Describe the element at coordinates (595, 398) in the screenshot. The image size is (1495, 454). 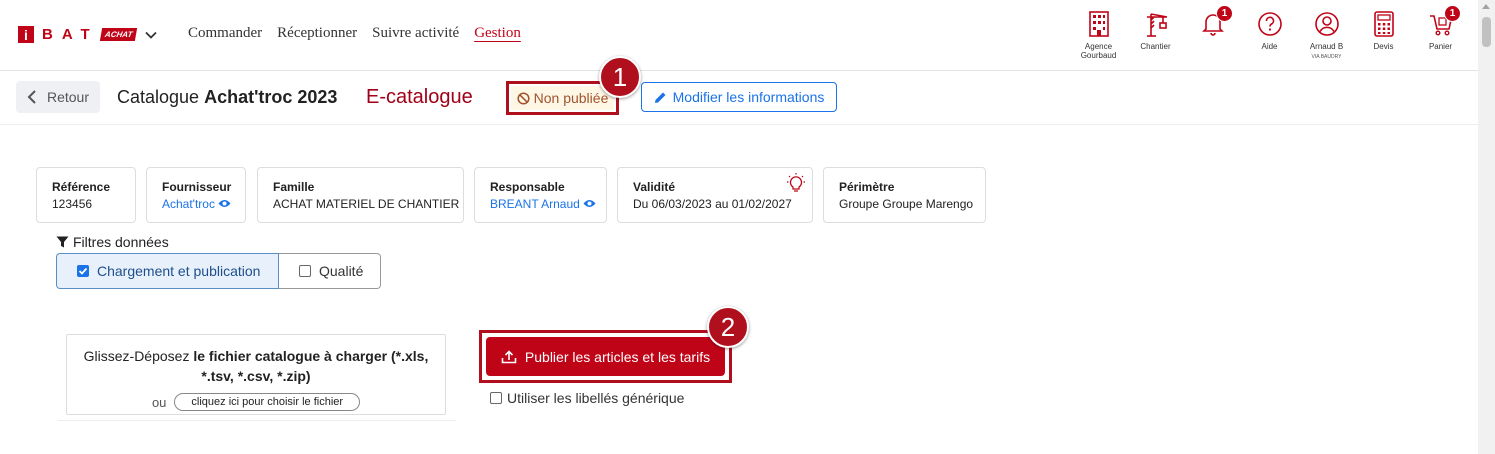
I see `generic-labels-text: Utiliser les libellés générique` at that location.